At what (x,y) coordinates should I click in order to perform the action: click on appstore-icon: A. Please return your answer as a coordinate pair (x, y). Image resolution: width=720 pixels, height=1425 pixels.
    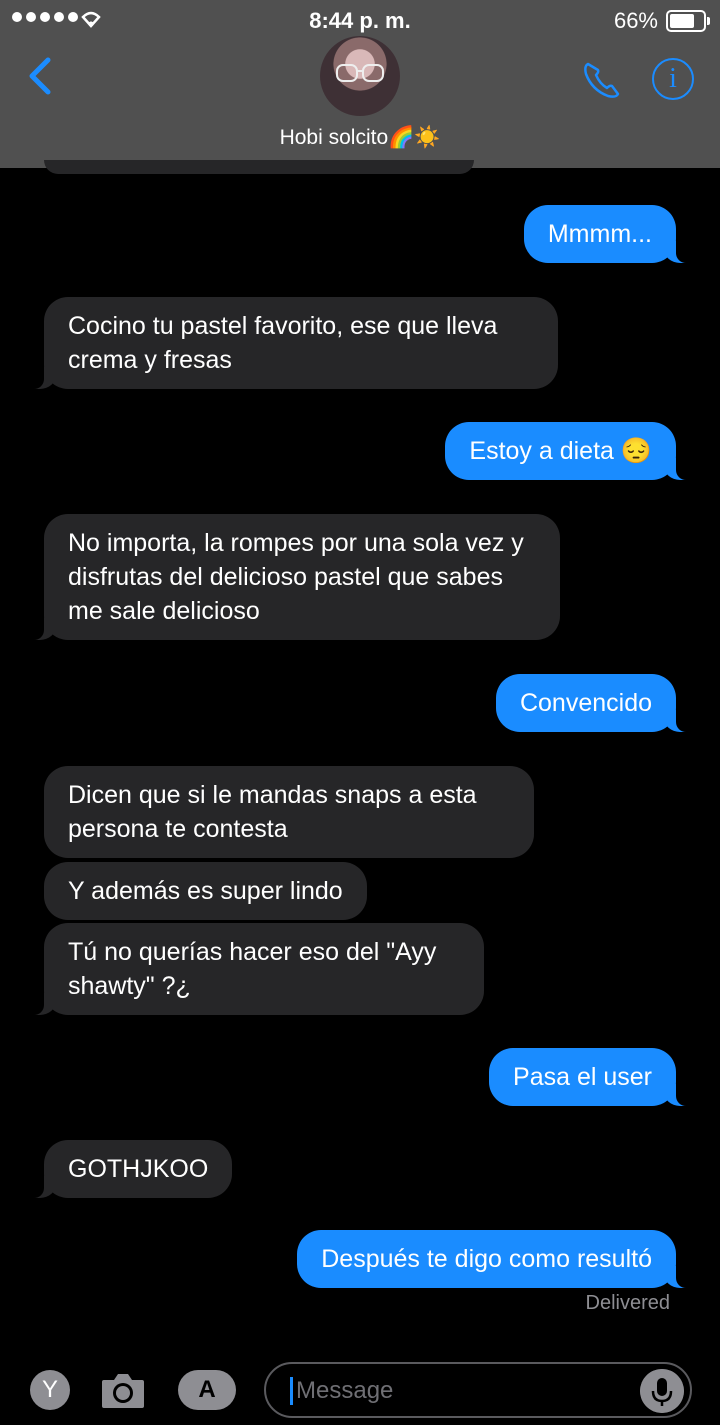
    Looking at the image, I should click on (207, 1390).